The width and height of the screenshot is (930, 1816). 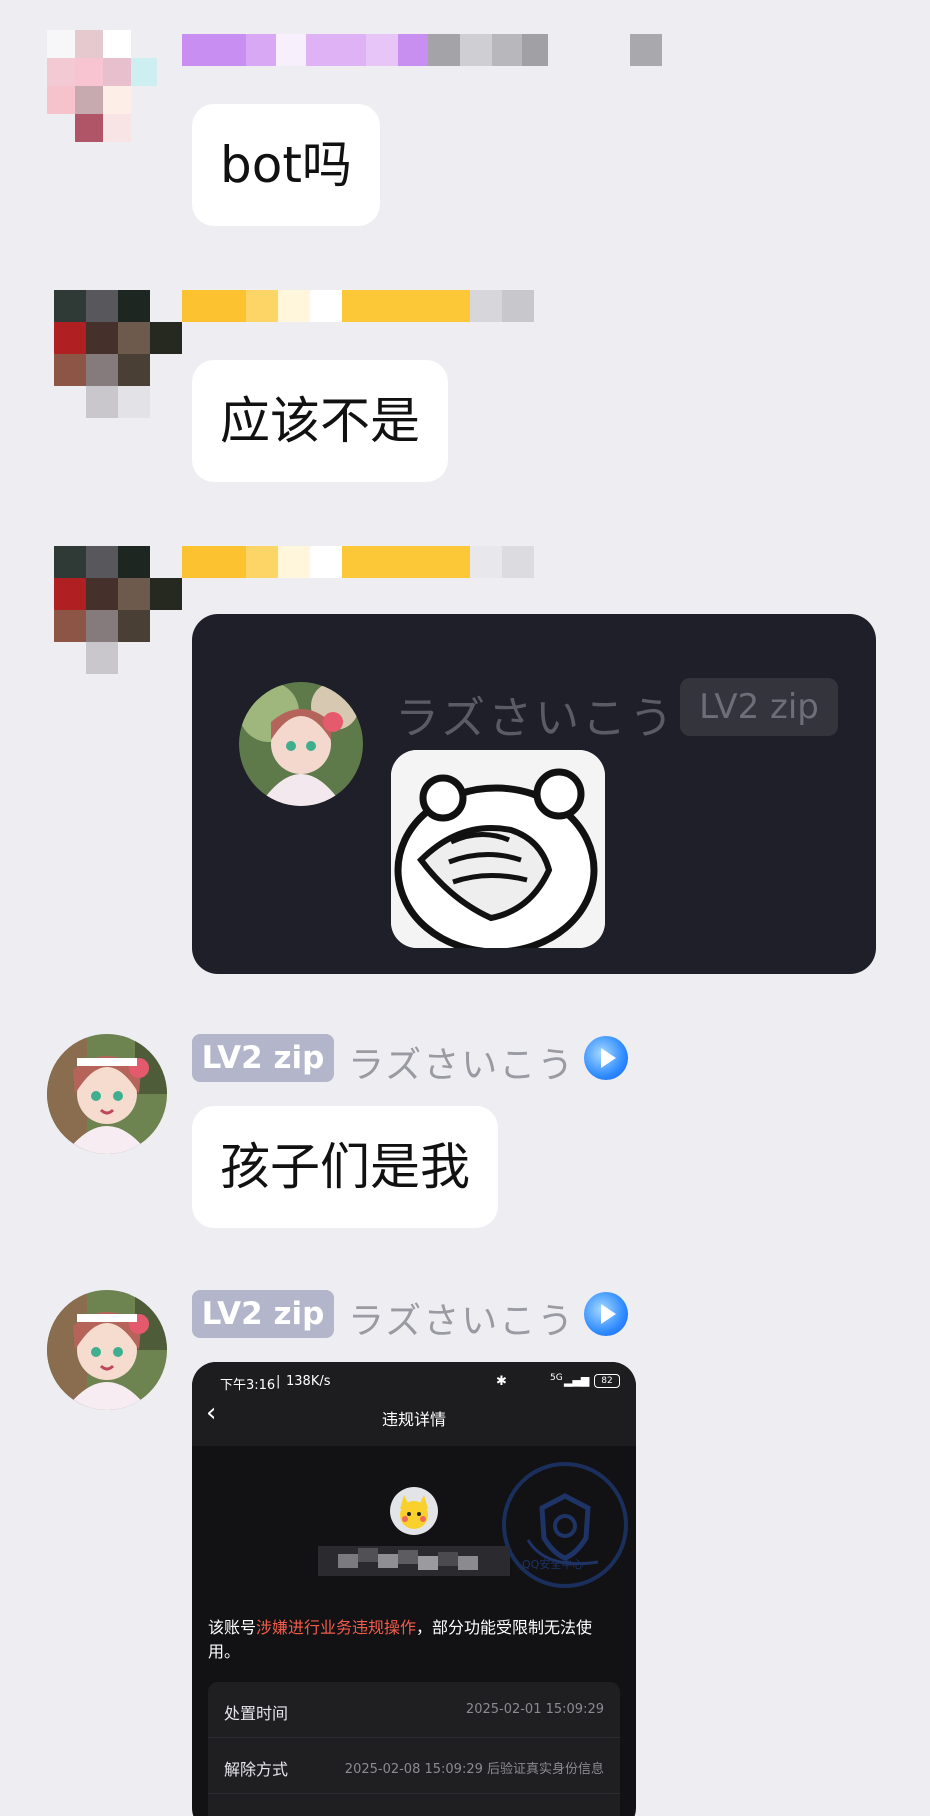 What do you see at coordinates (534, 1709) in the screenshot?
I see `detail-value: 2025-02-01 15:09:29` at bounding box center [534, 1709].